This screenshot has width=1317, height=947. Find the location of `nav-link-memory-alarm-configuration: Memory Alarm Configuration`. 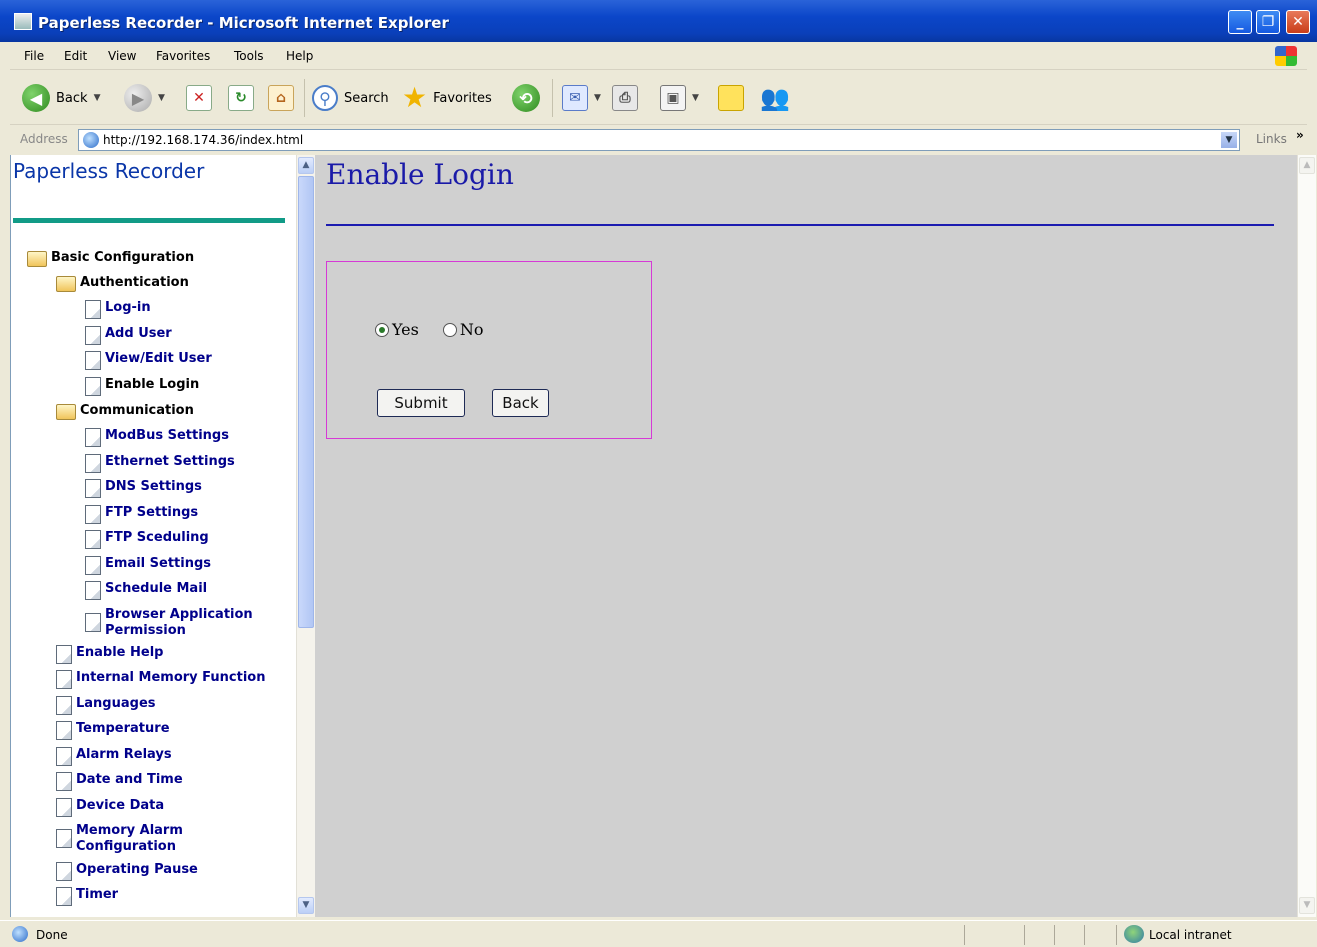

nav-link-memory-alarm-configuration: Memory Alarm Configuration is located at coordinates (136, 839).